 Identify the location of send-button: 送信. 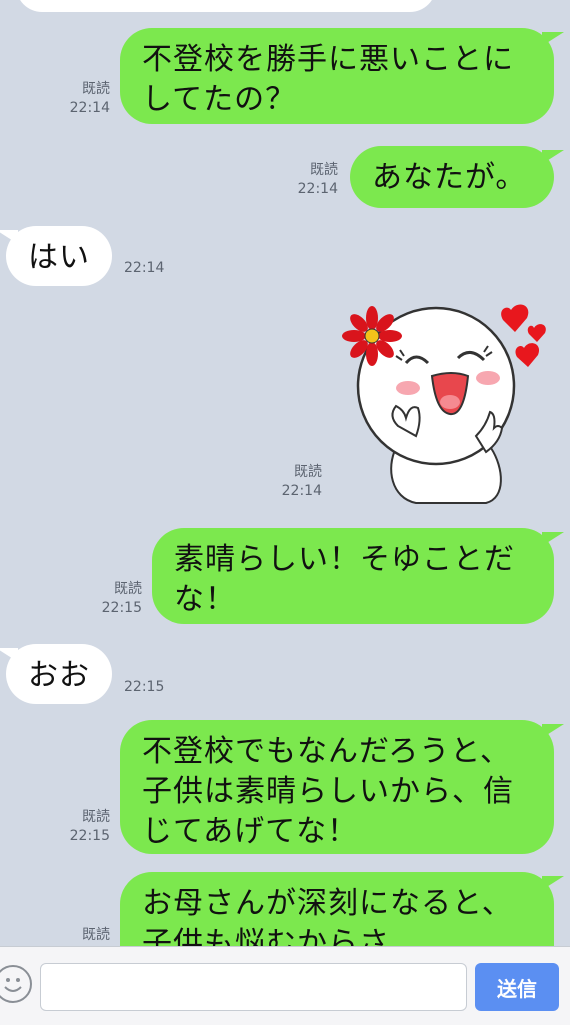
(517, 987).